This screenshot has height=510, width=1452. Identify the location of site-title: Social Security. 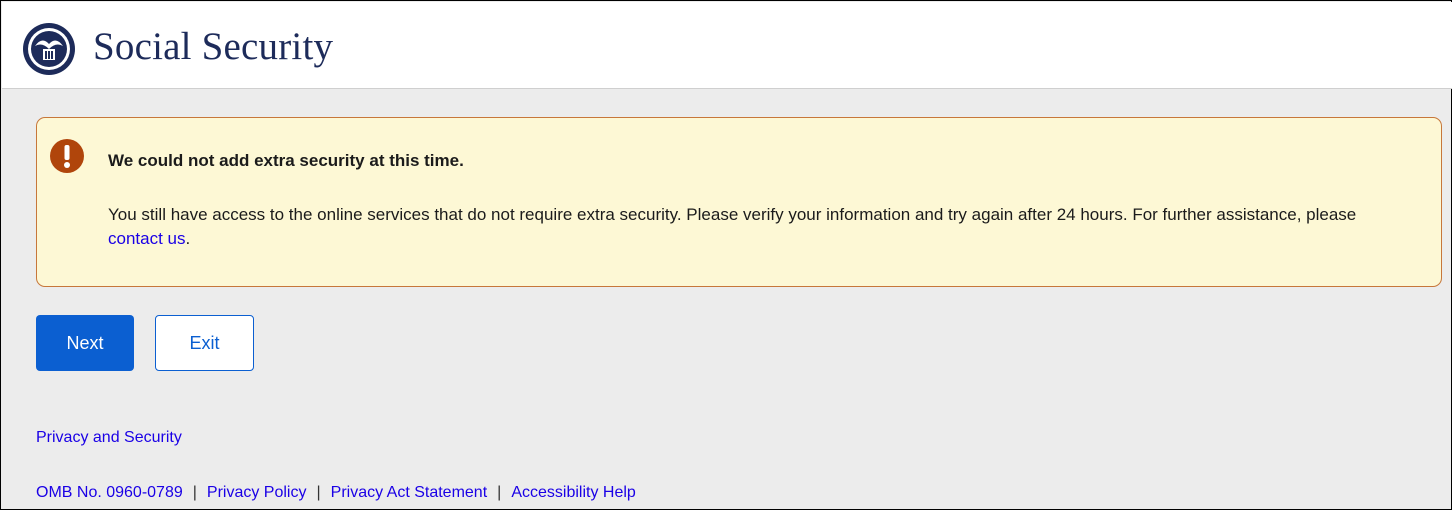
(213, 46).